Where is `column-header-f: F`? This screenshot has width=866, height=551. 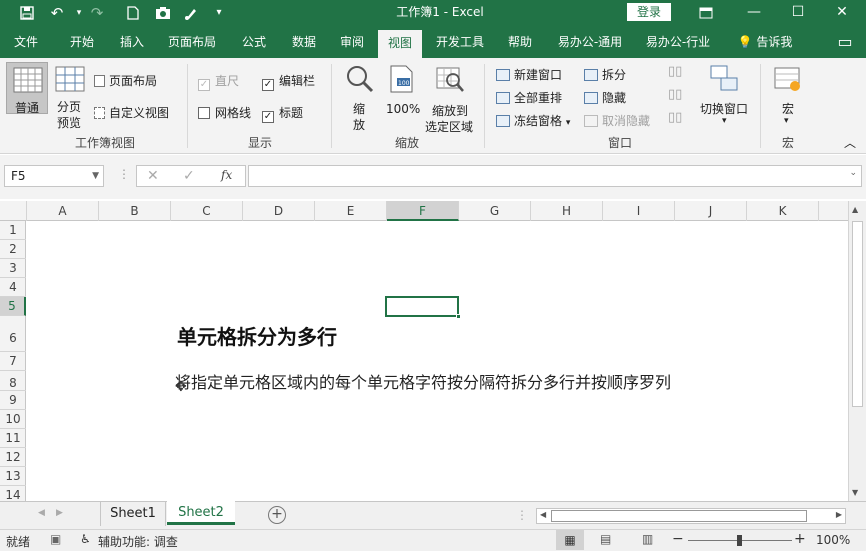
column-header-f: F is located at coordinates (423, 211).